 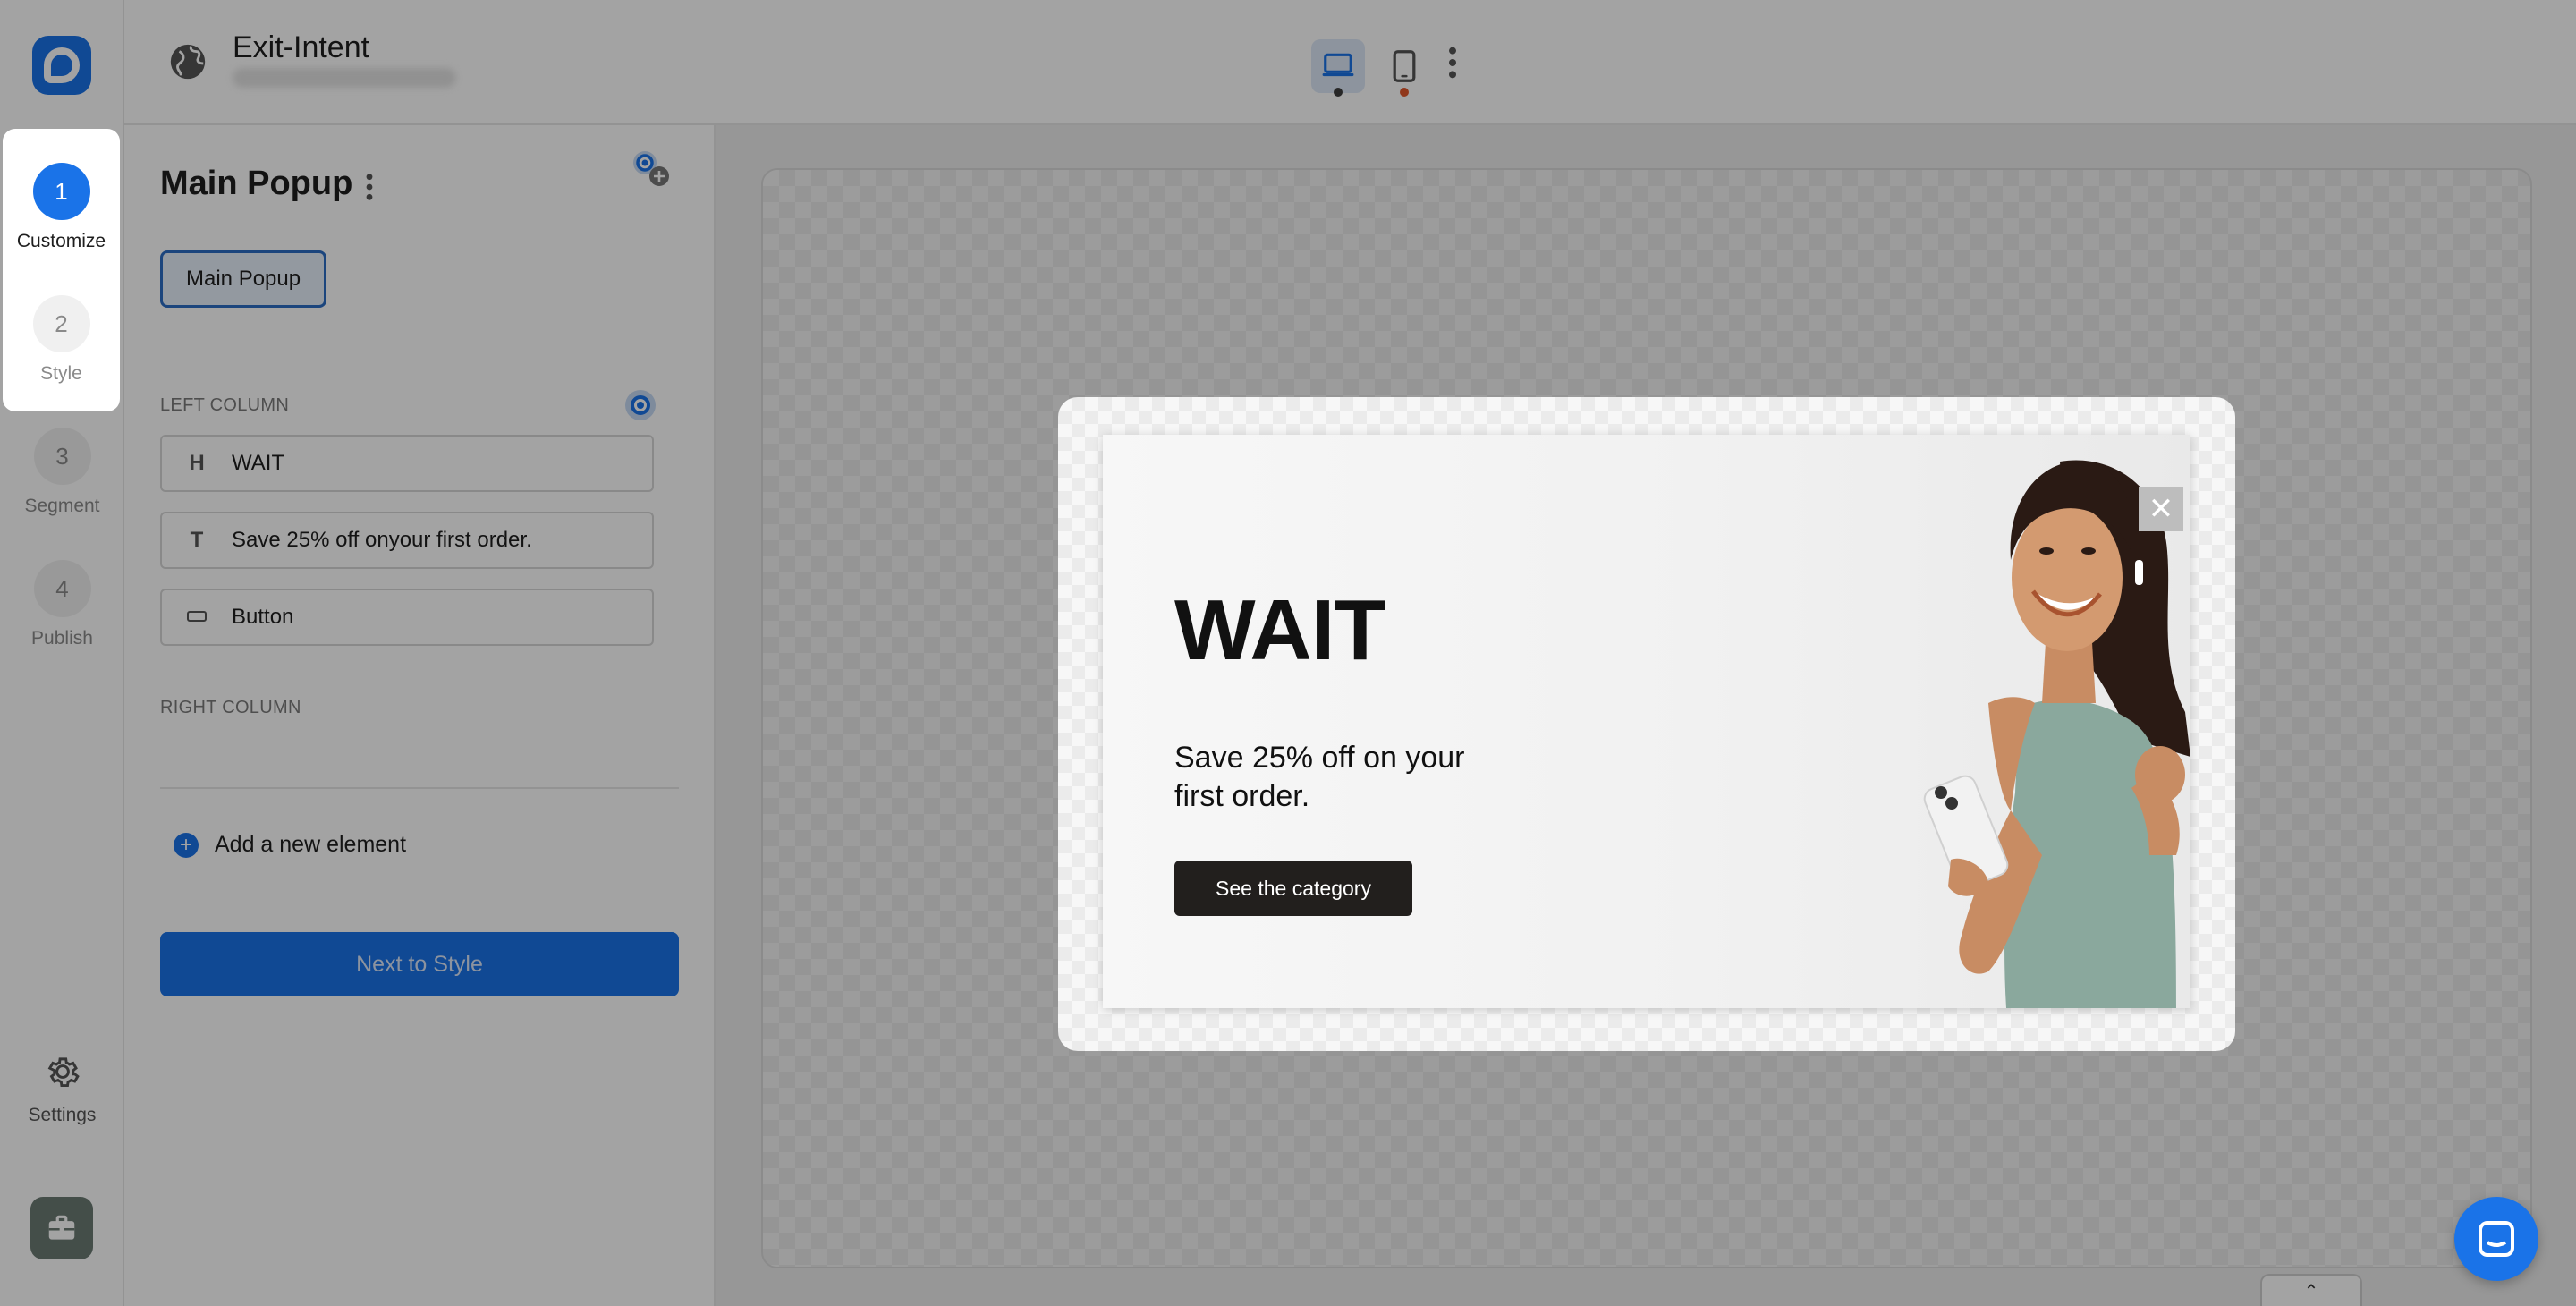 I want to click on step-segment: 3 Segment, so click(x=62, y=473).